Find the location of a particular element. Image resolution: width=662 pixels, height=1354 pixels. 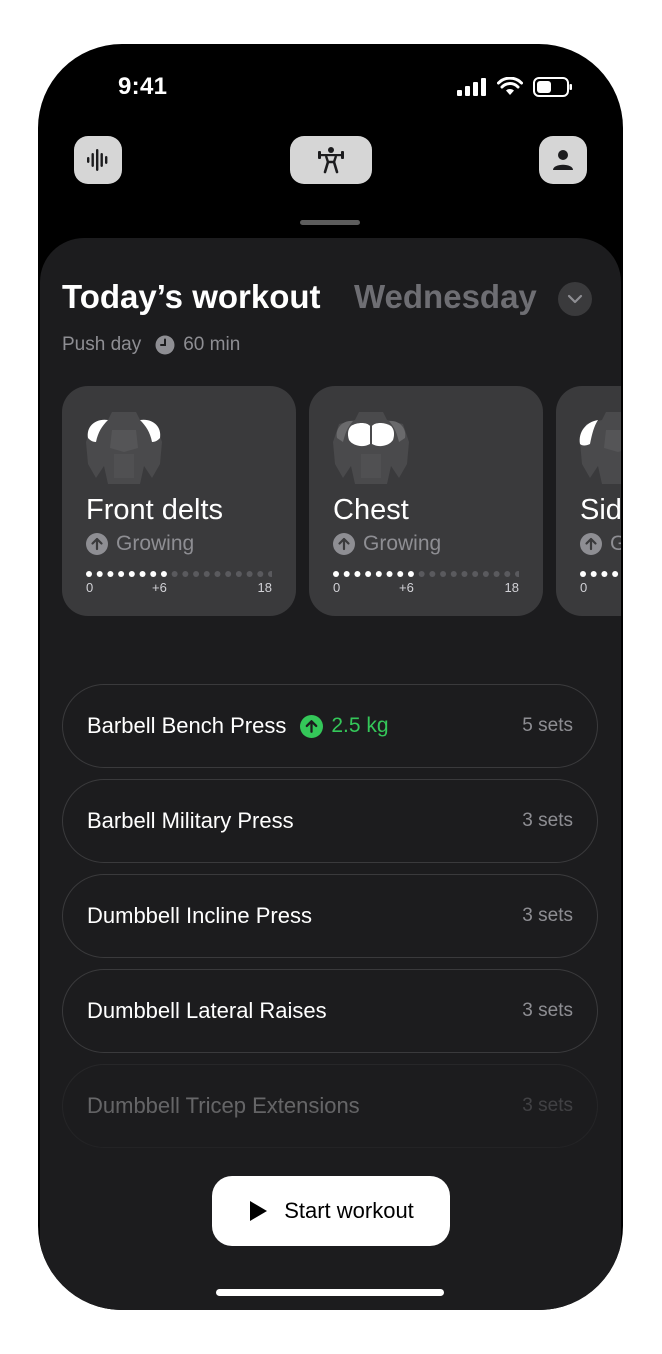

start-workout-label: Start workout is located at coordinates (349, 1210).